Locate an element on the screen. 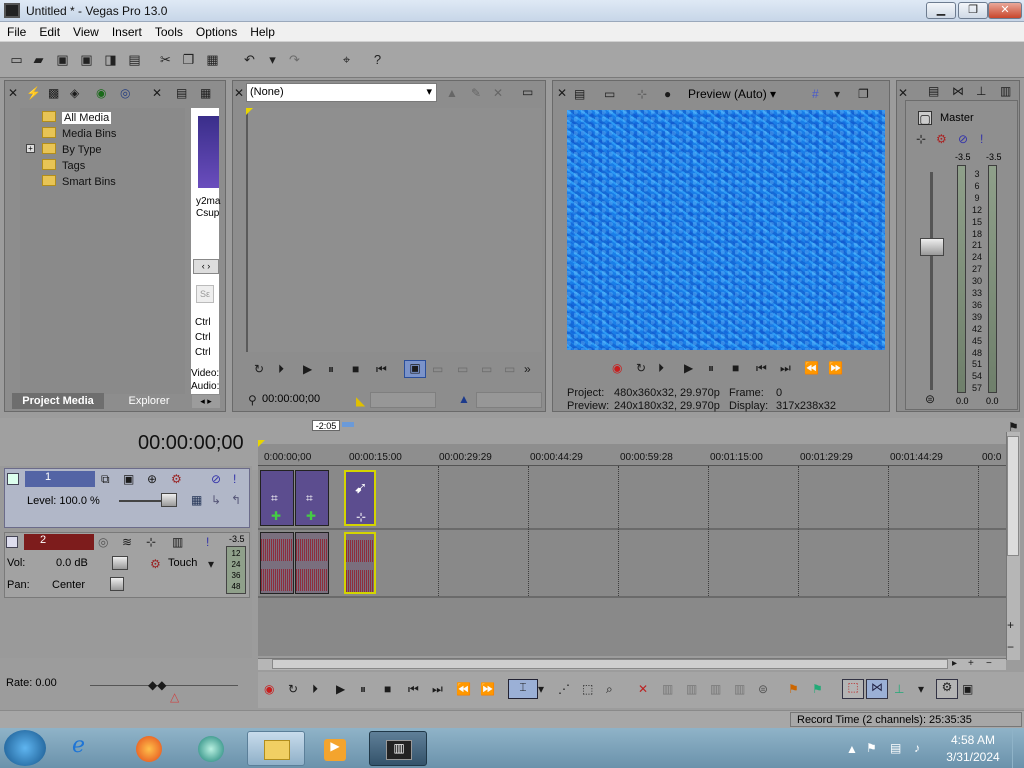 This screenshot has width=1024, height=768. tab-scroll-arrows: ◂ ▸ is located at coordinates (206, 401).